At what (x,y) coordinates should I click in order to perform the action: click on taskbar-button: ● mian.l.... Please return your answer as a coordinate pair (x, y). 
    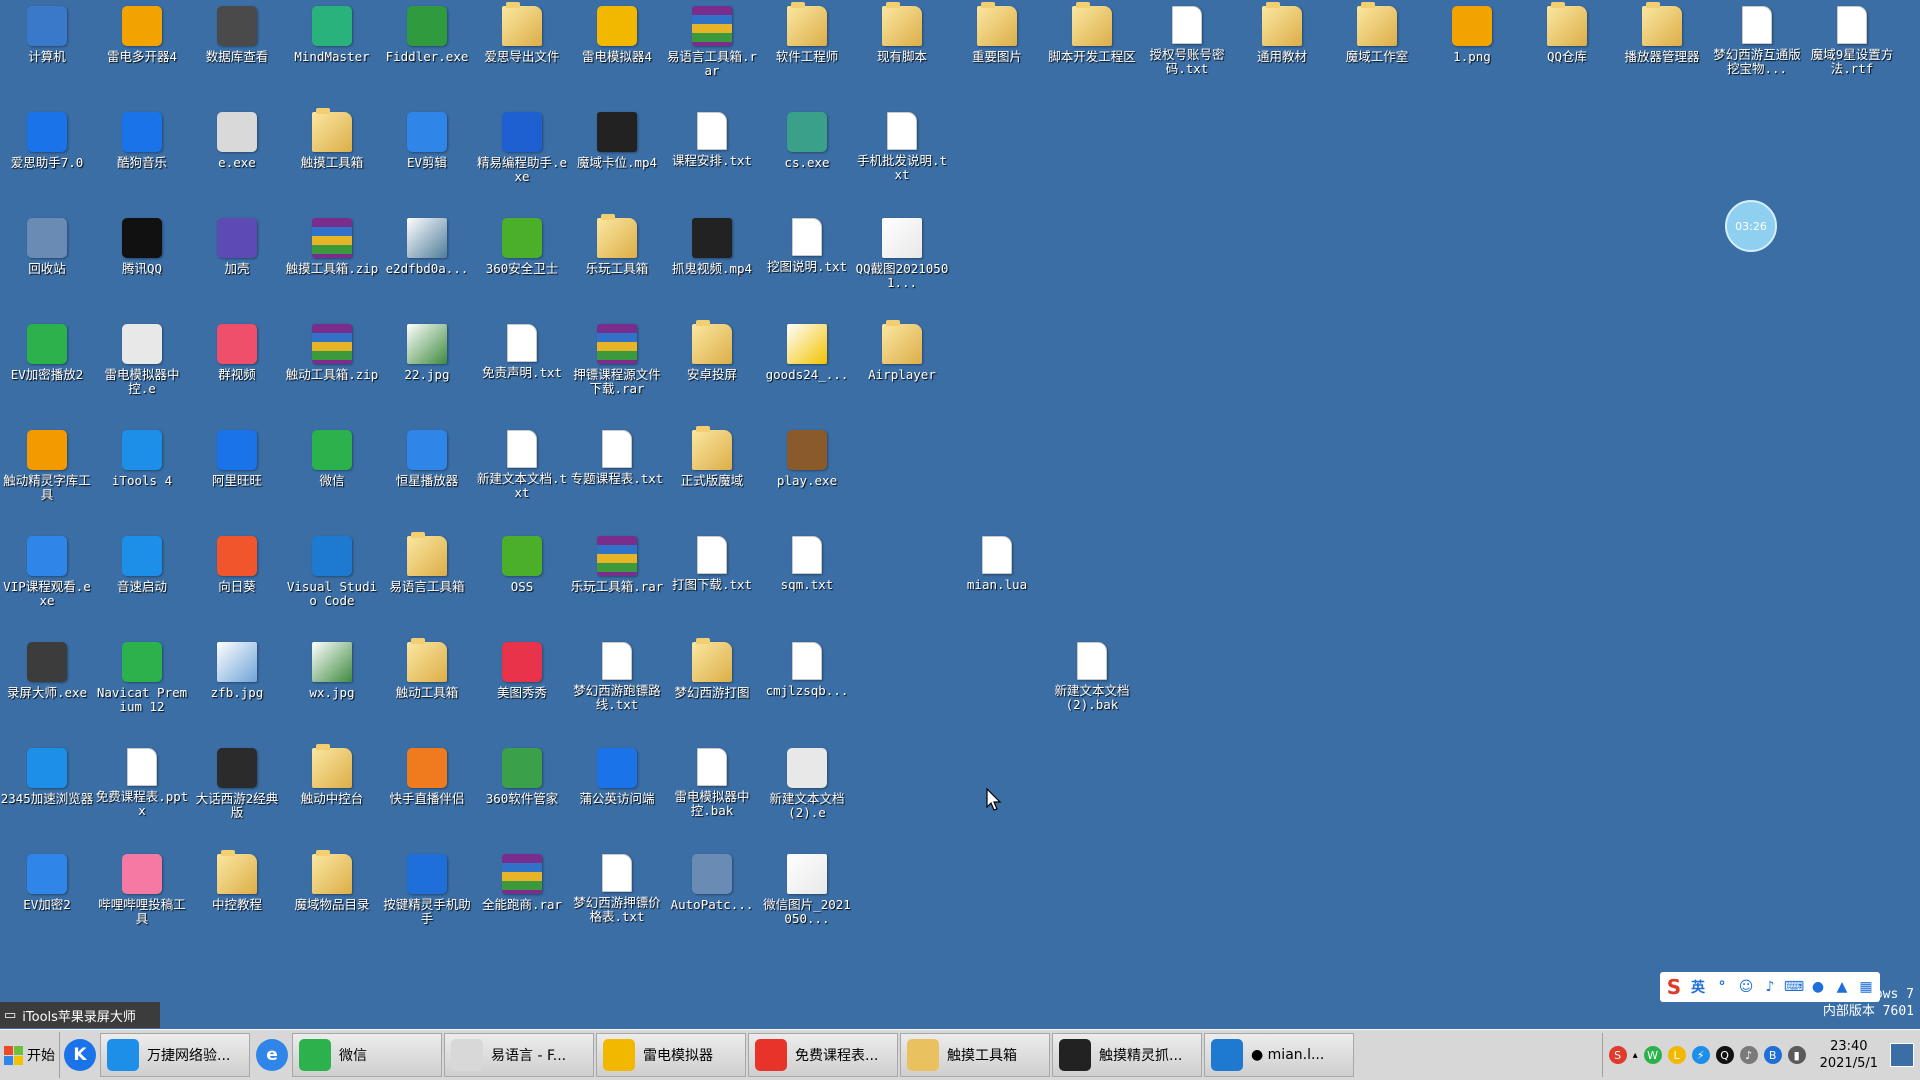
    Looking at the image, I should click on (1279, 1055).